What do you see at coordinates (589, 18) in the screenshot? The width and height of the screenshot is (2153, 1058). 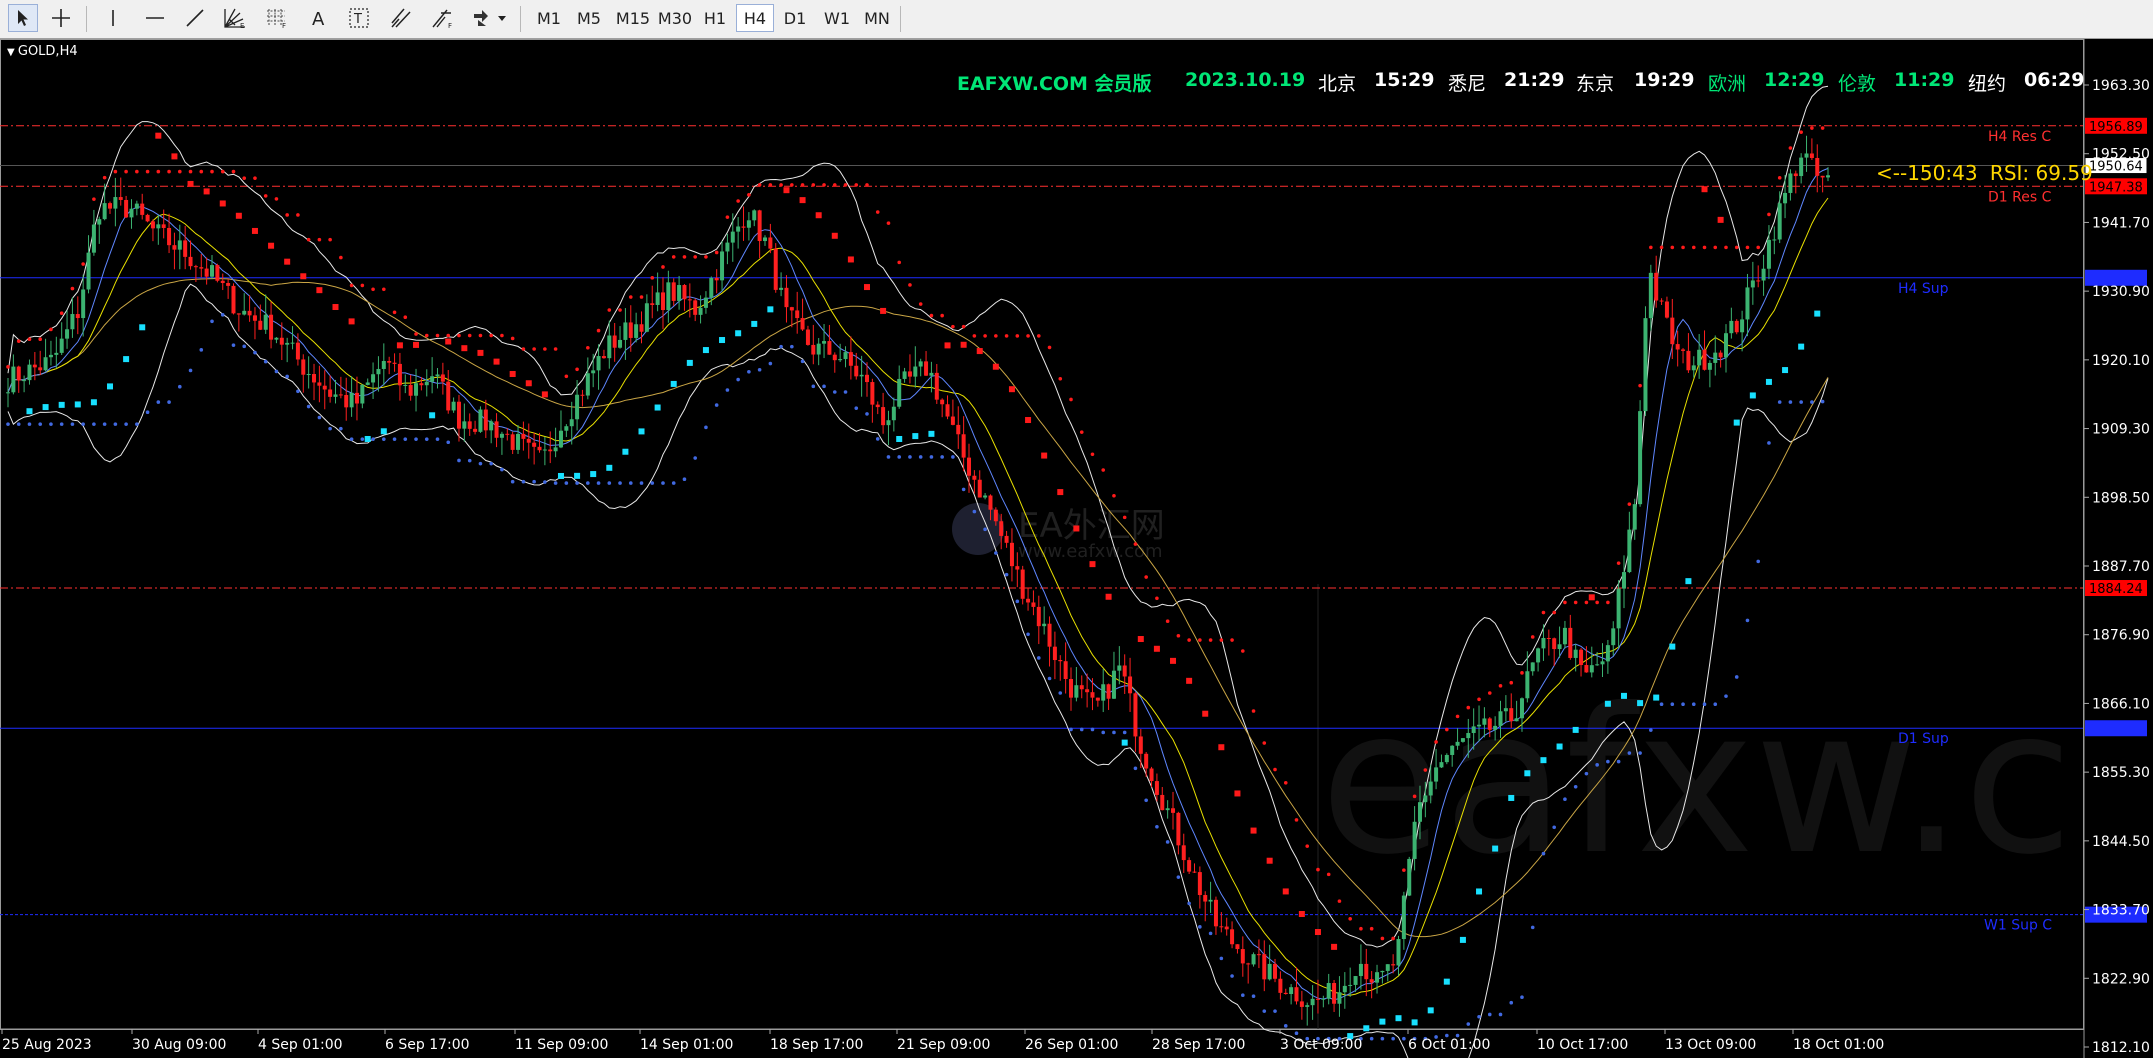 I see `timeframe-m5-button: M5` at bounding box center [589, 18].